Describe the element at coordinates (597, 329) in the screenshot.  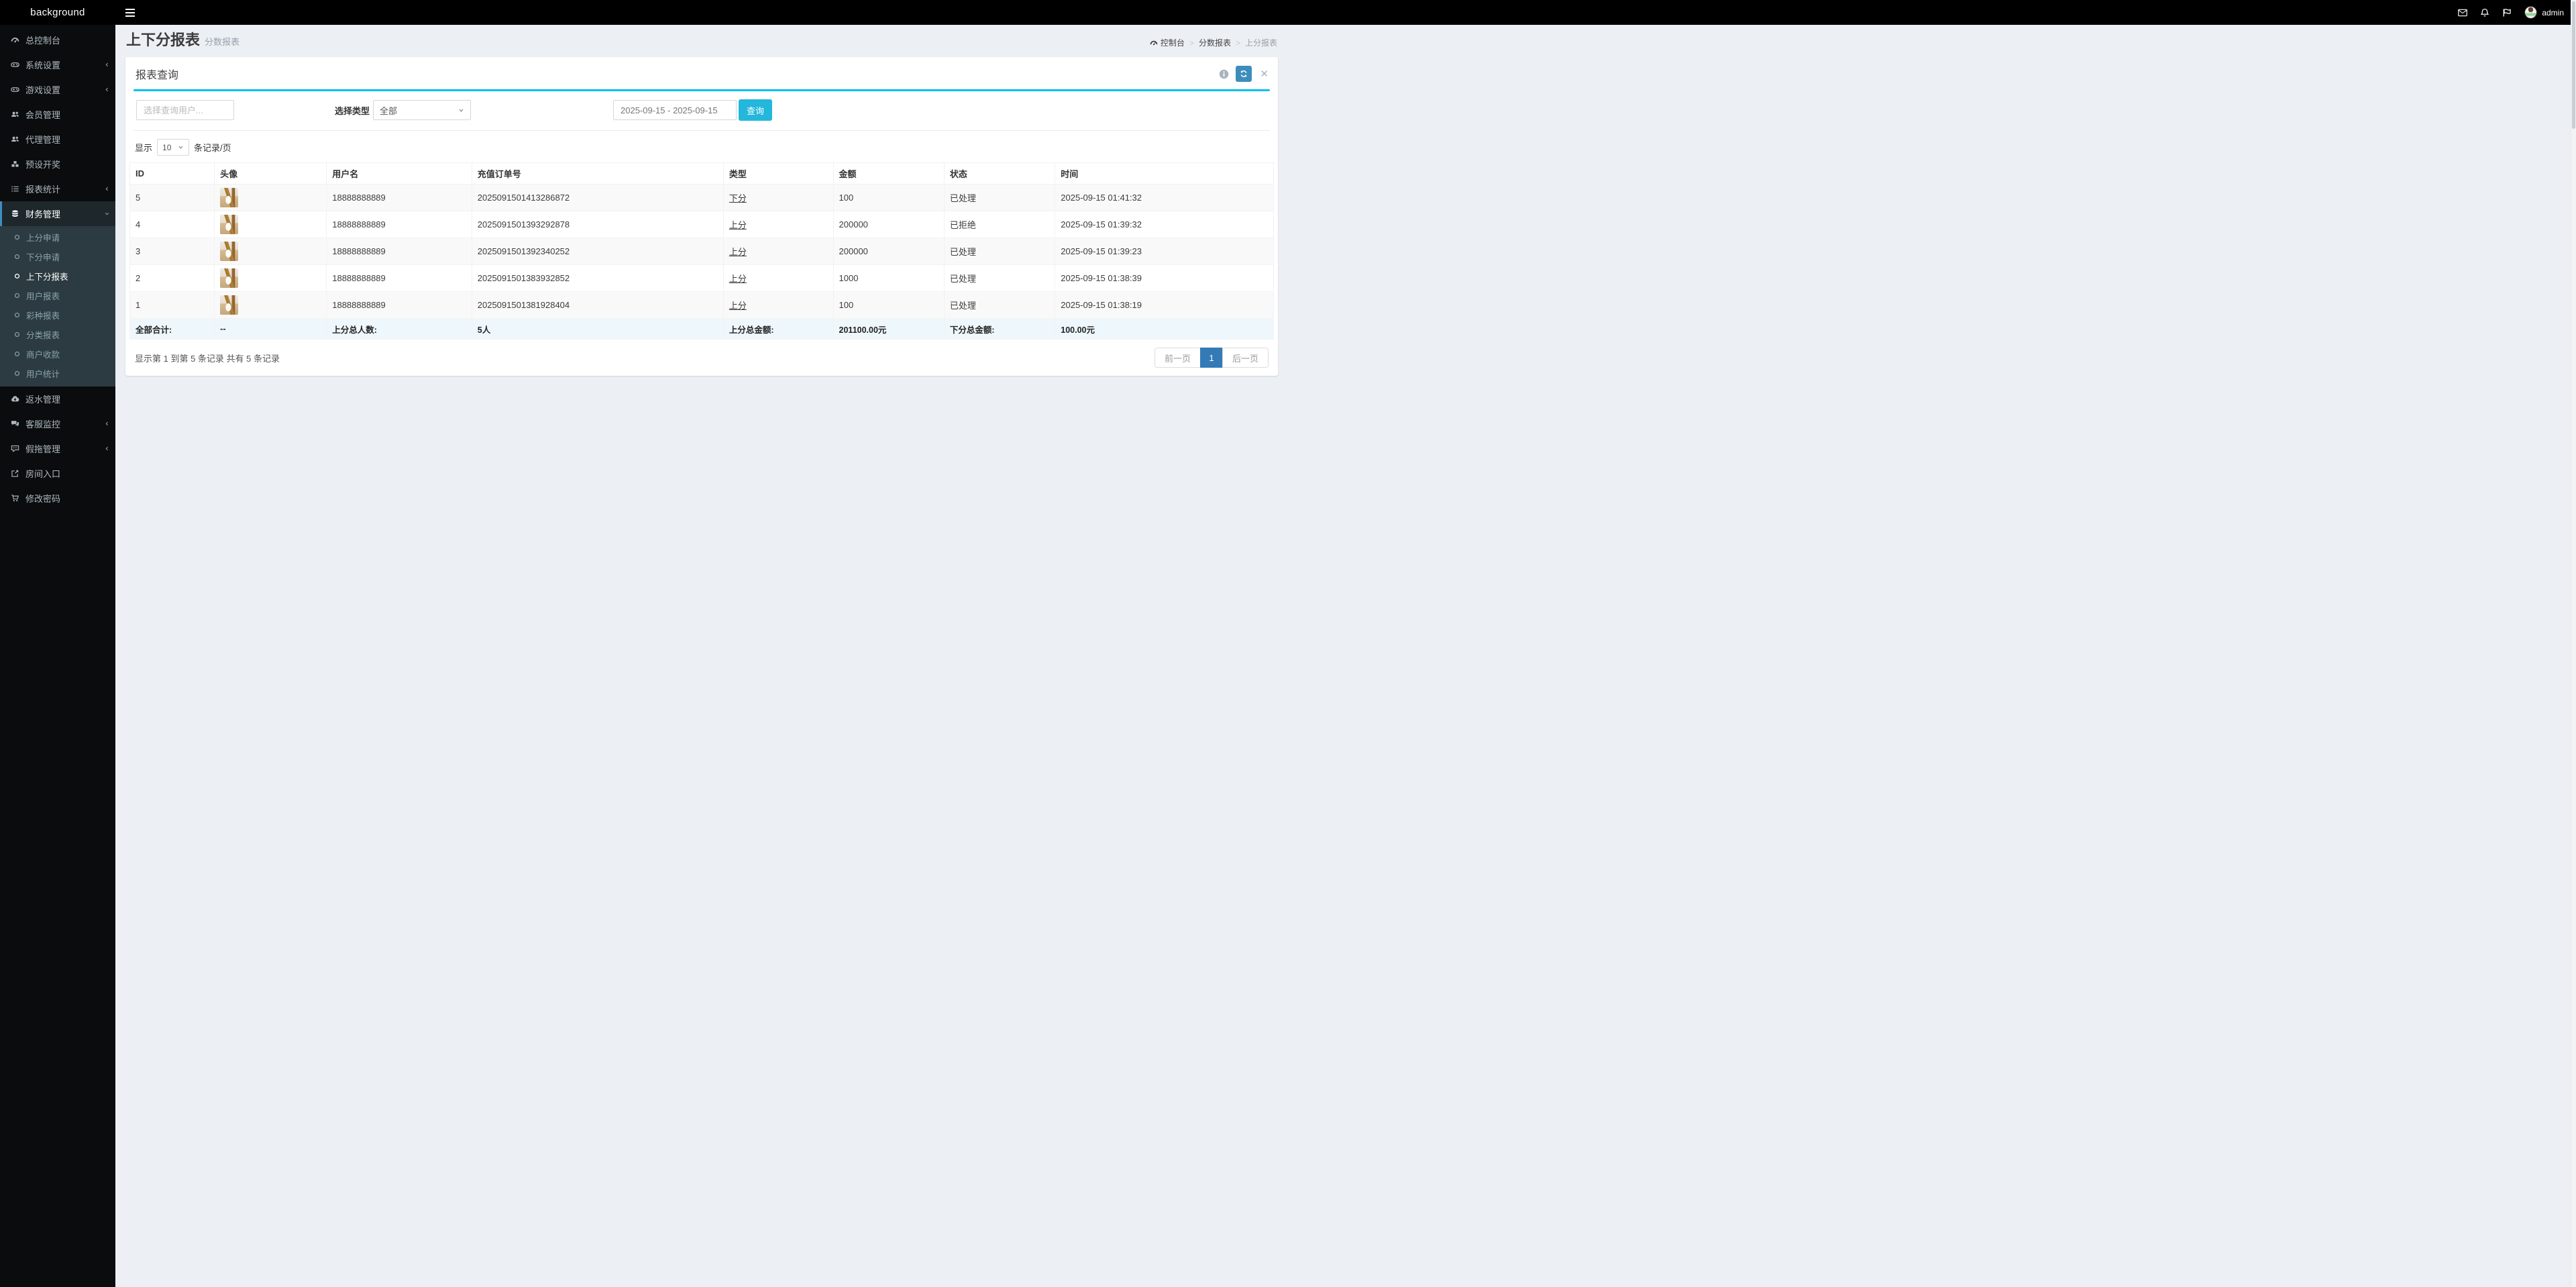
I see `summary-credit-count-value: 5人` at that location.